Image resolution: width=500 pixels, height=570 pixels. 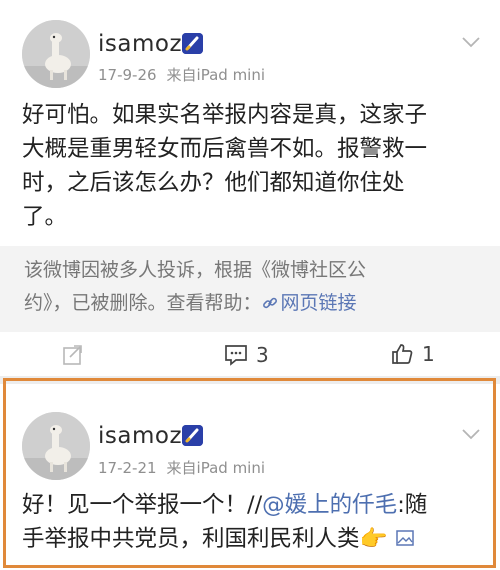 I want to click on action-bar: 3 1, so click(x=250, y=356).